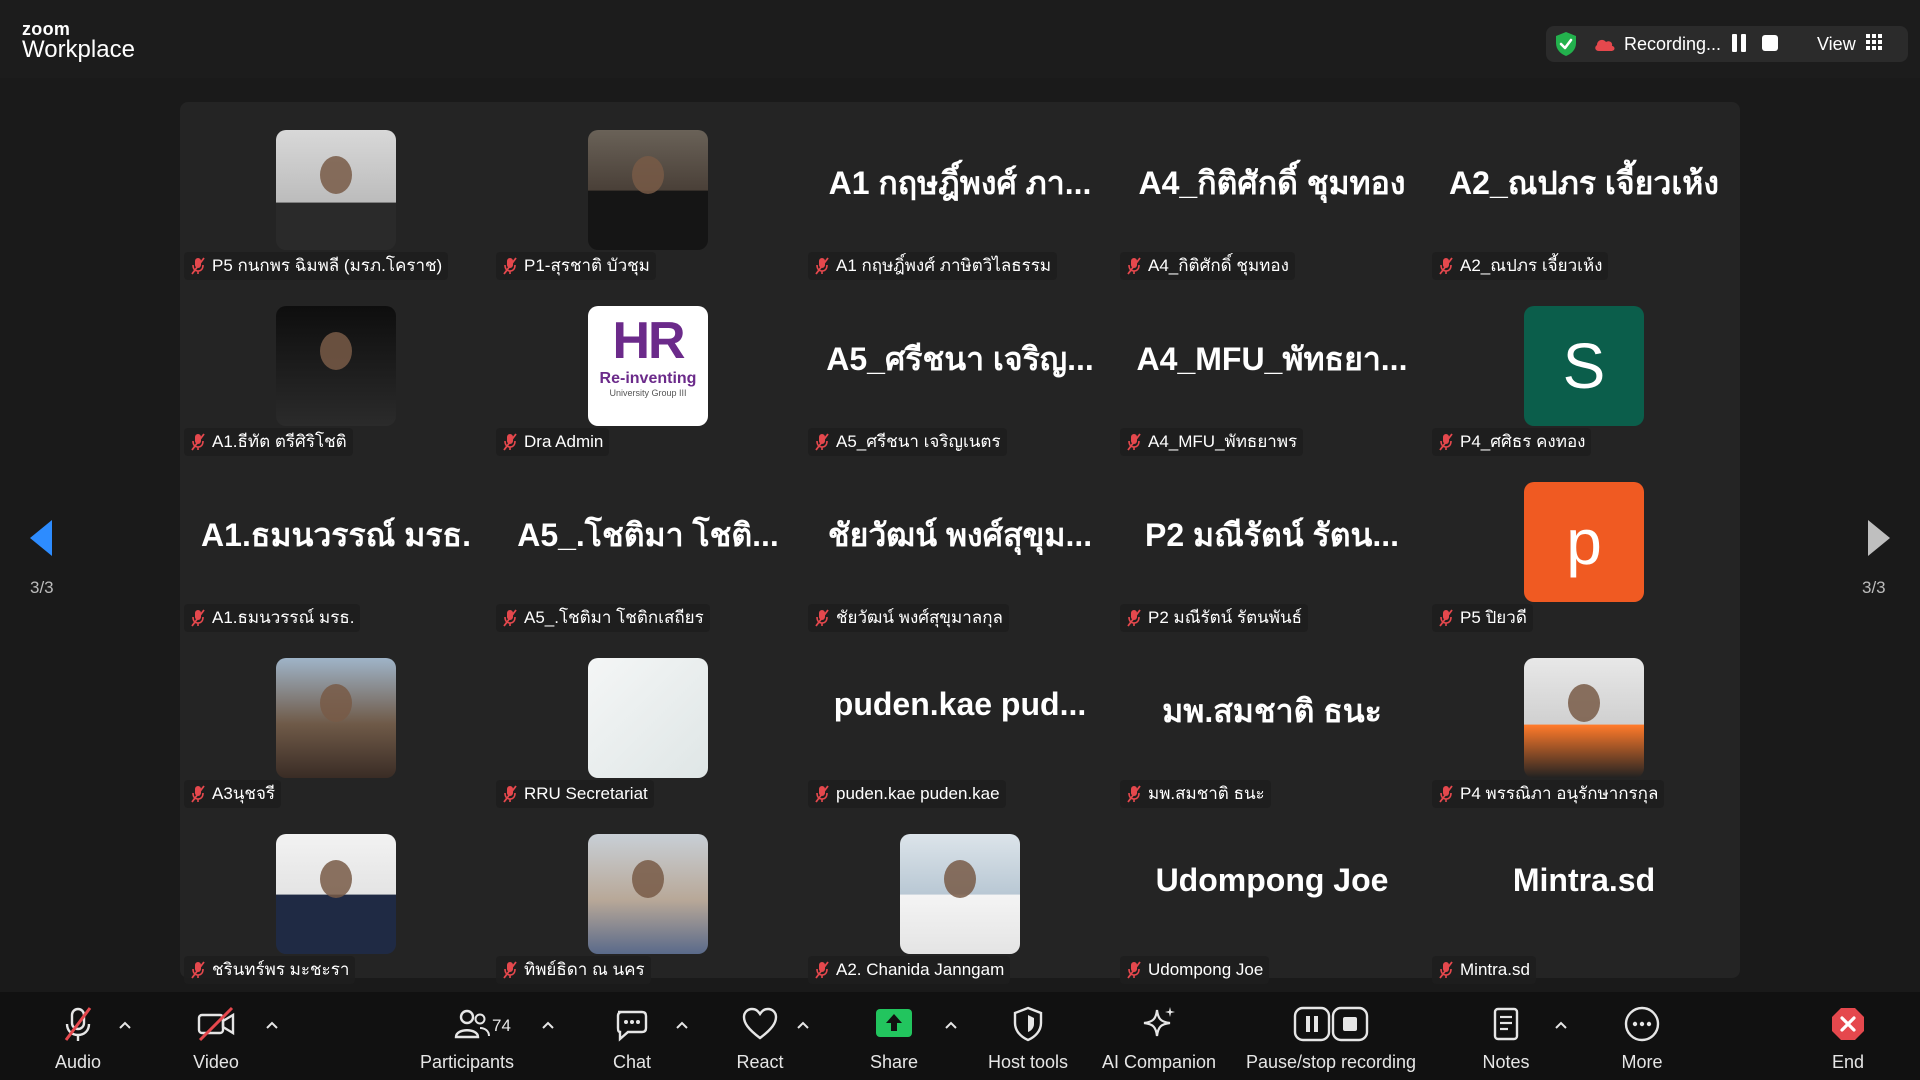 This screenshot has width=1920, height=1080. What do you see at coordinates (1566, 44) in the screenshot?
I see `security-shield-icon` at bounding box center [1566, 44].